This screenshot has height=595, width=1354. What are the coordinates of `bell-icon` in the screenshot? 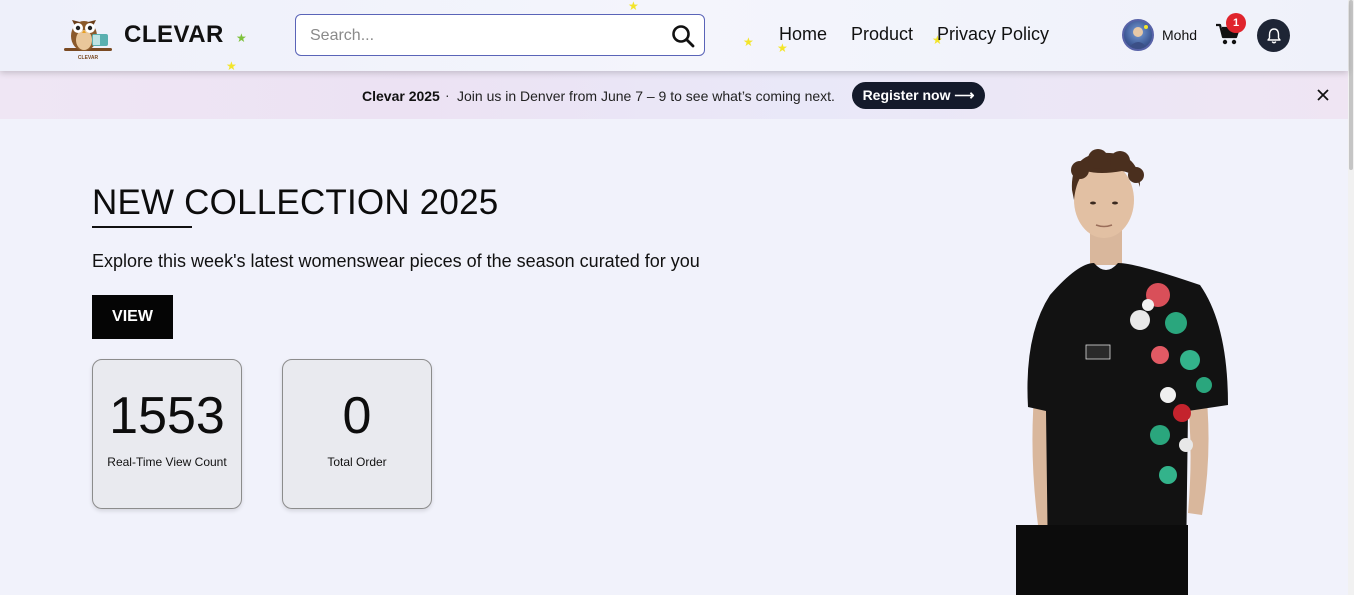 It's located at (1273, 35).